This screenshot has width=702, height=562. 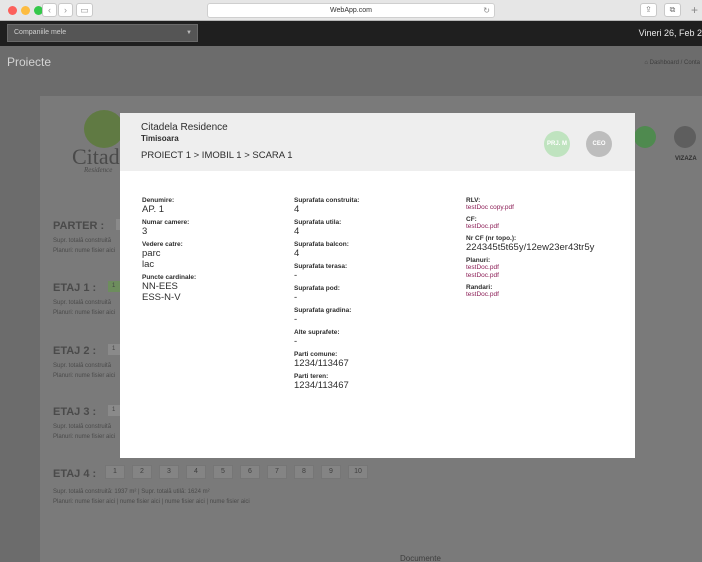 What do you see at coordinates (546, 227) in the screenshot?
I see `cf-document-link: testDoc.pdf` at bounding box center [546, 227].